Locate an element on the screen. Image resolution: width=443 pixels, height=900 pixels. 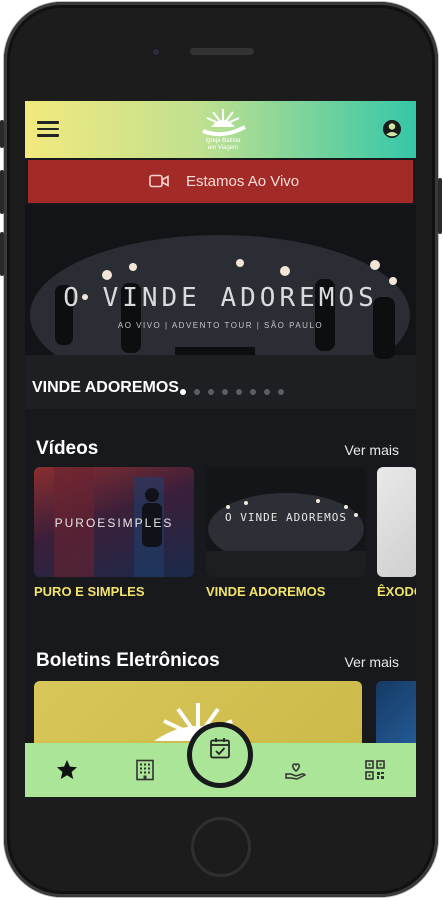
videos-section-title: Vídeos is located at coordinates (67, 448).